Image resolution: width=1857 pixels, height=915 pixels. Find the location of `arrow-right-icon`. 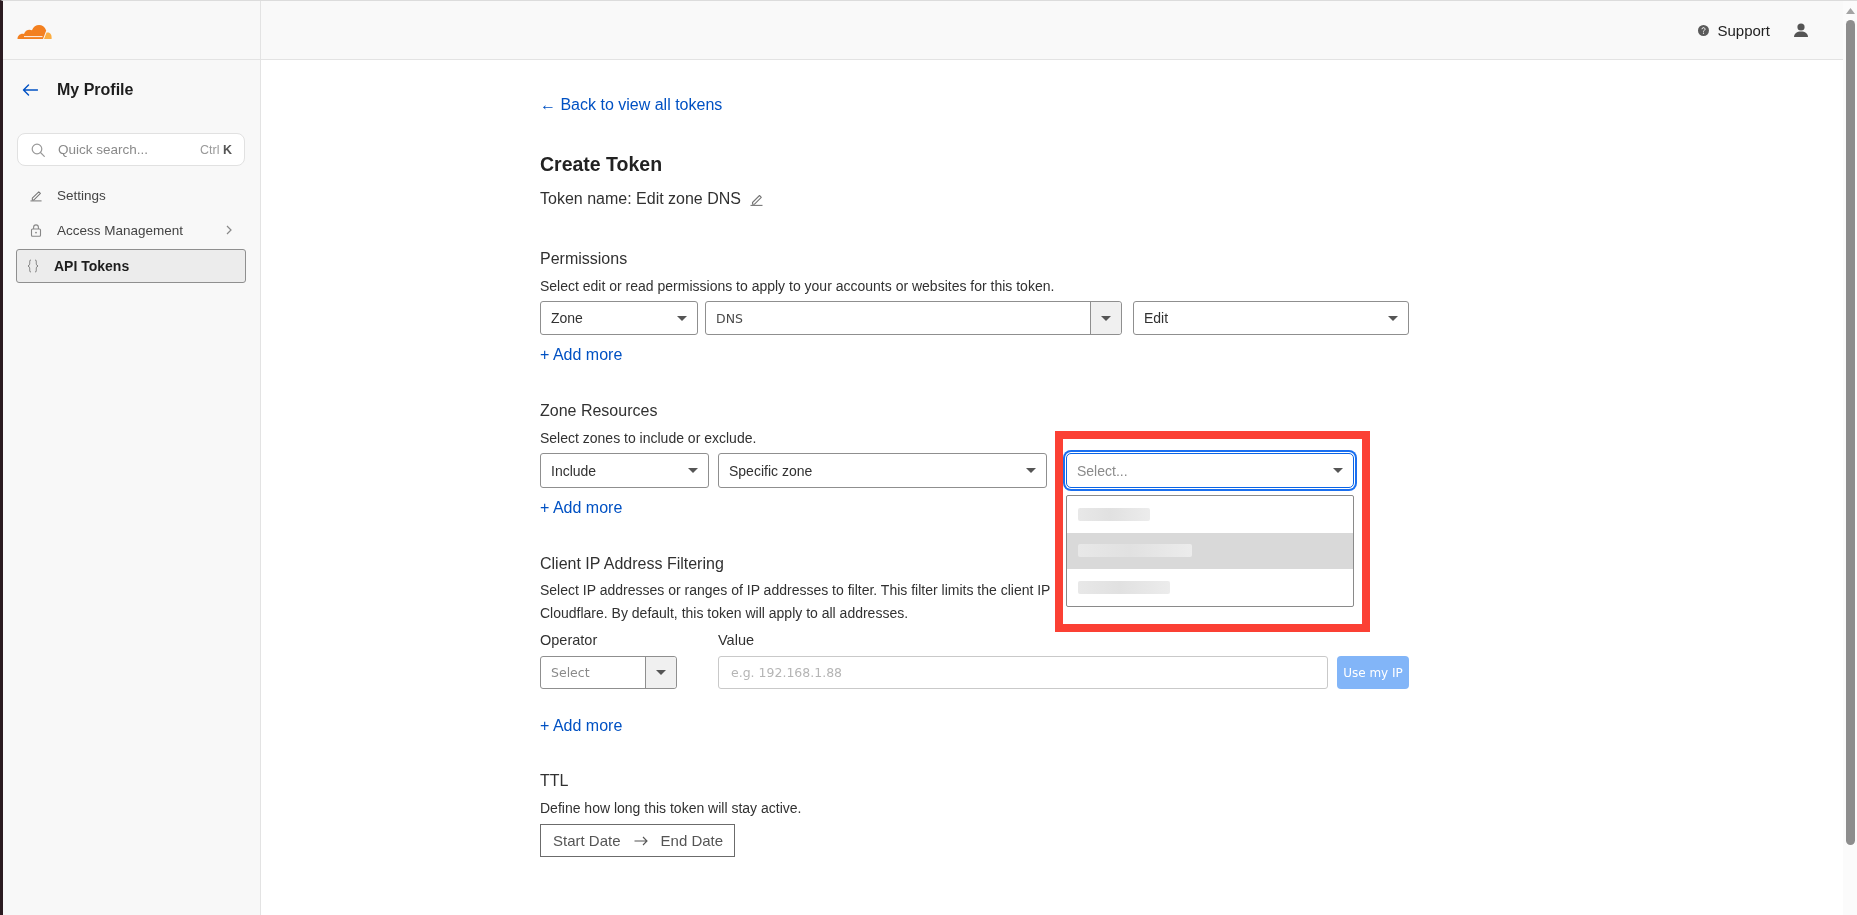

arrow-right-icon is located at coordinates (640, 840).